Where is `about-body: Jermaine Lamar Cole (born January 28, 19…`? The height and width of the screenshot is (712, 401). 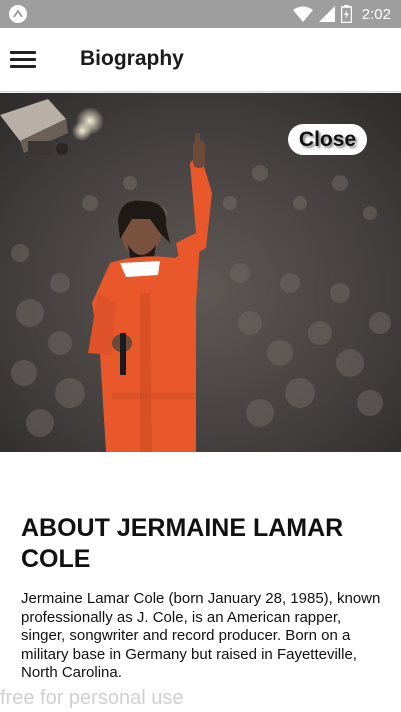
about-body: Jermaine Lamar Cole (born January 28, 19… is located at coordinates (201, 635).